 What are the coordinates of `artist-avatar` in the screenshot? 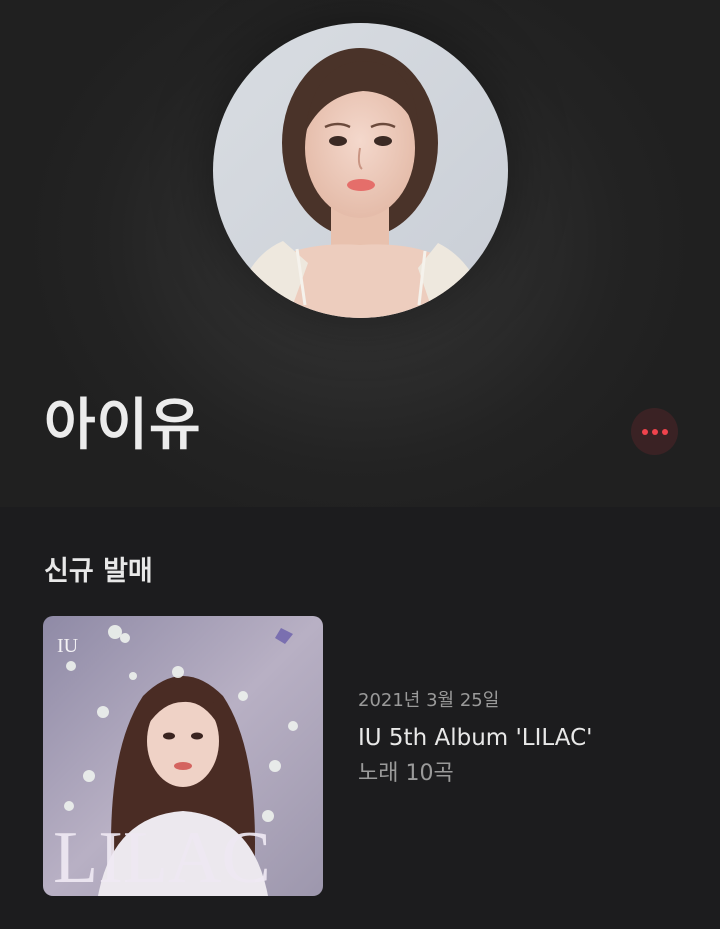 It's located at (360, 170).